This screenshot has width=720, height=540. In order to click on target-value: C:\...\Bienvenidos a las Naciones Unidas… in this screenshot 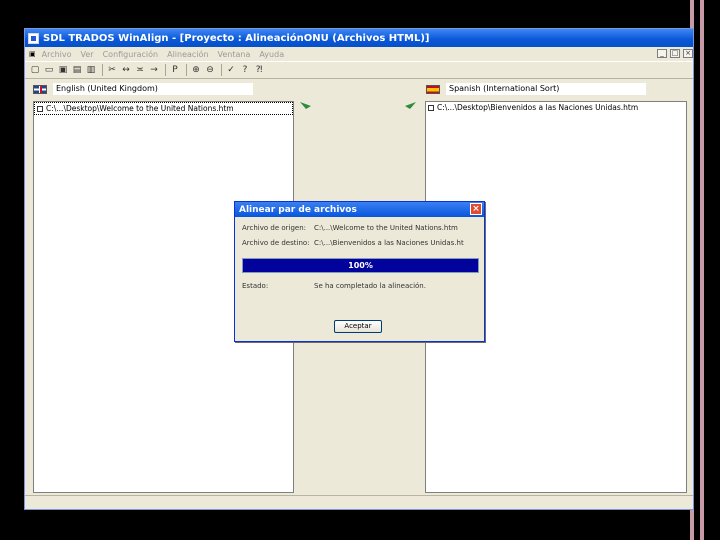, I will do `click(389, 243)`.